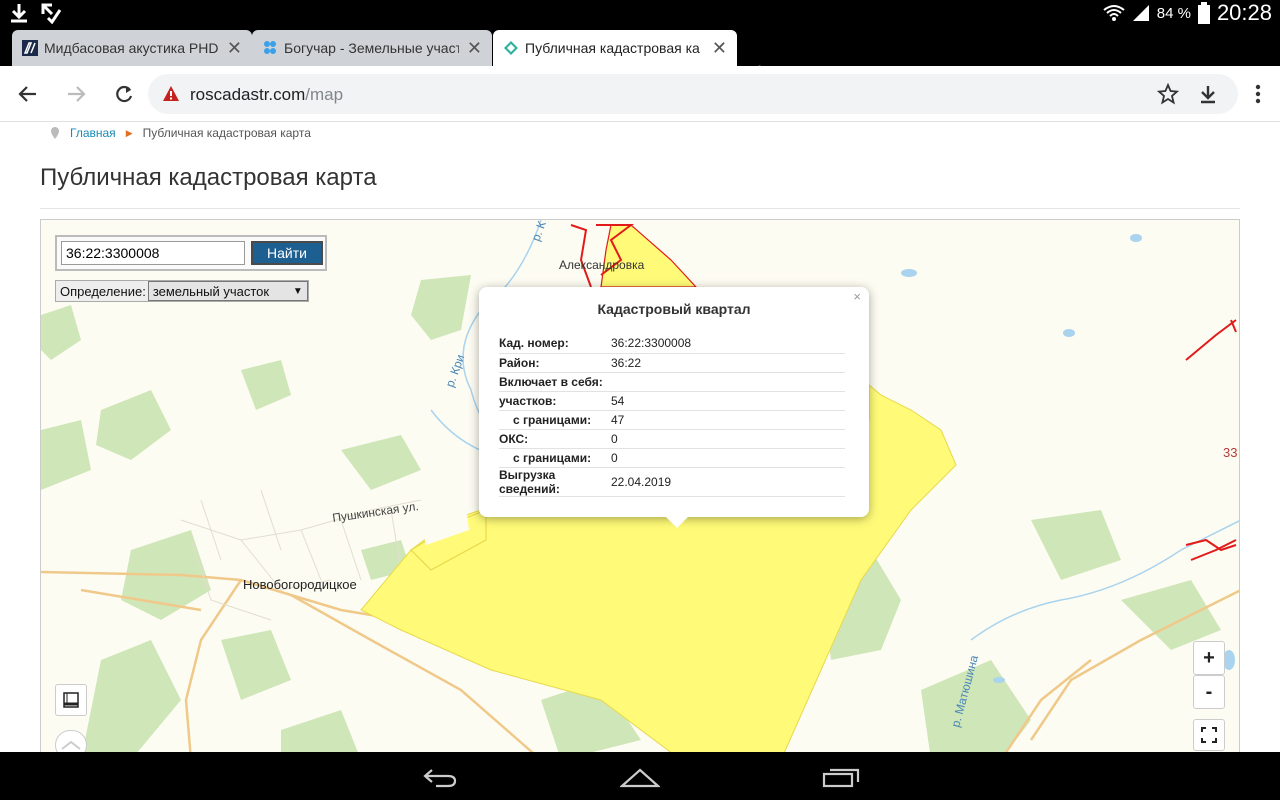  I want to click on popup-row-value: 22.04.2019, so click(728, 482).